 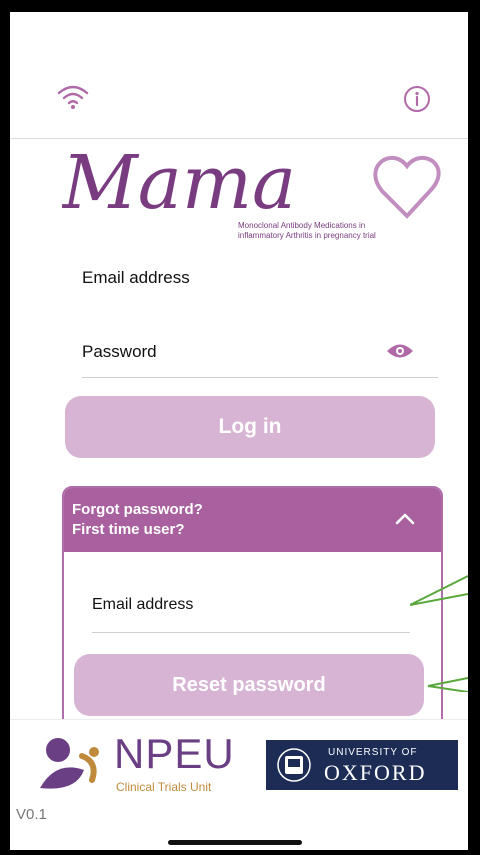 What do you see at coordinates (179, 183) in the screenshot?
I see `logo-wordmark: Mama` at bounding box center [179, 183].